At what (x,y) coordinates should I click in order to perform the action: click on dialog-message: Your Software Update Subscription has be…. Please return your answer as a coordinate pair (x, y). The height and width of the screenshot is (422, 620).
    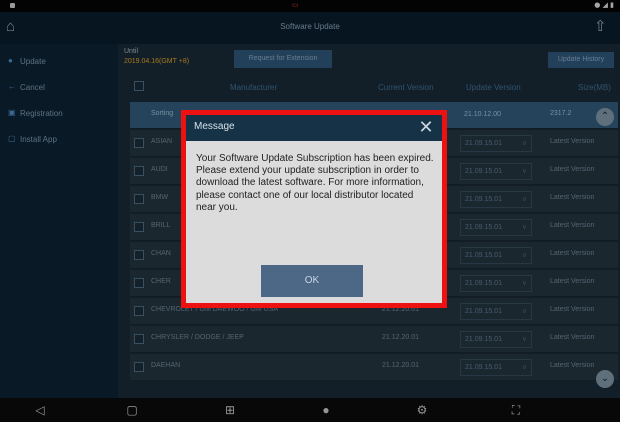
    Looking at the image, I should click on (315, 183).